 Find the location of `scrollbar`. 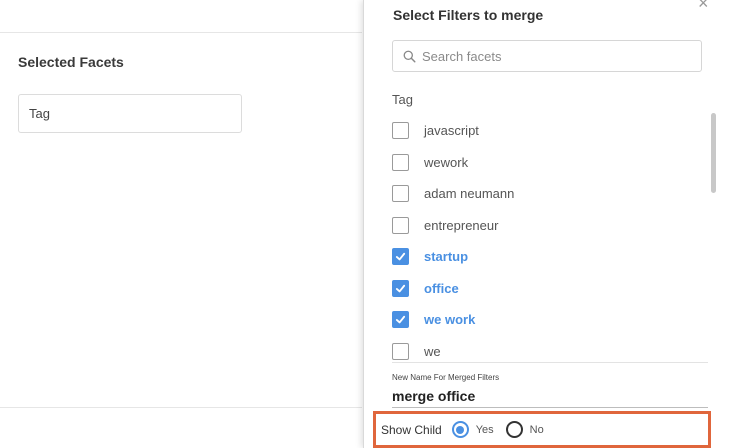

scrollbar is located at coordinates (714, 238).